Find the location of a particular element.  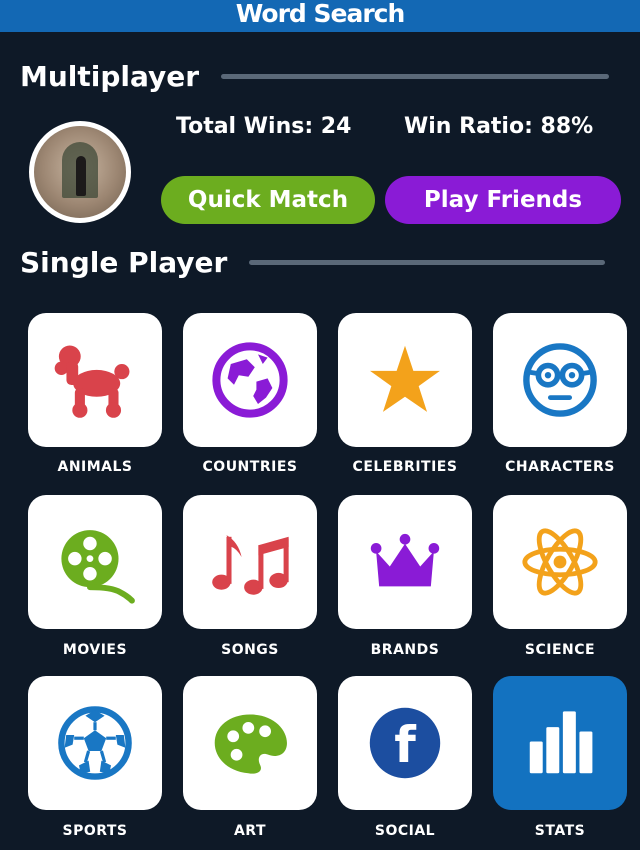

category-label-sports: SPORTS is located at coordinates (95, 831).